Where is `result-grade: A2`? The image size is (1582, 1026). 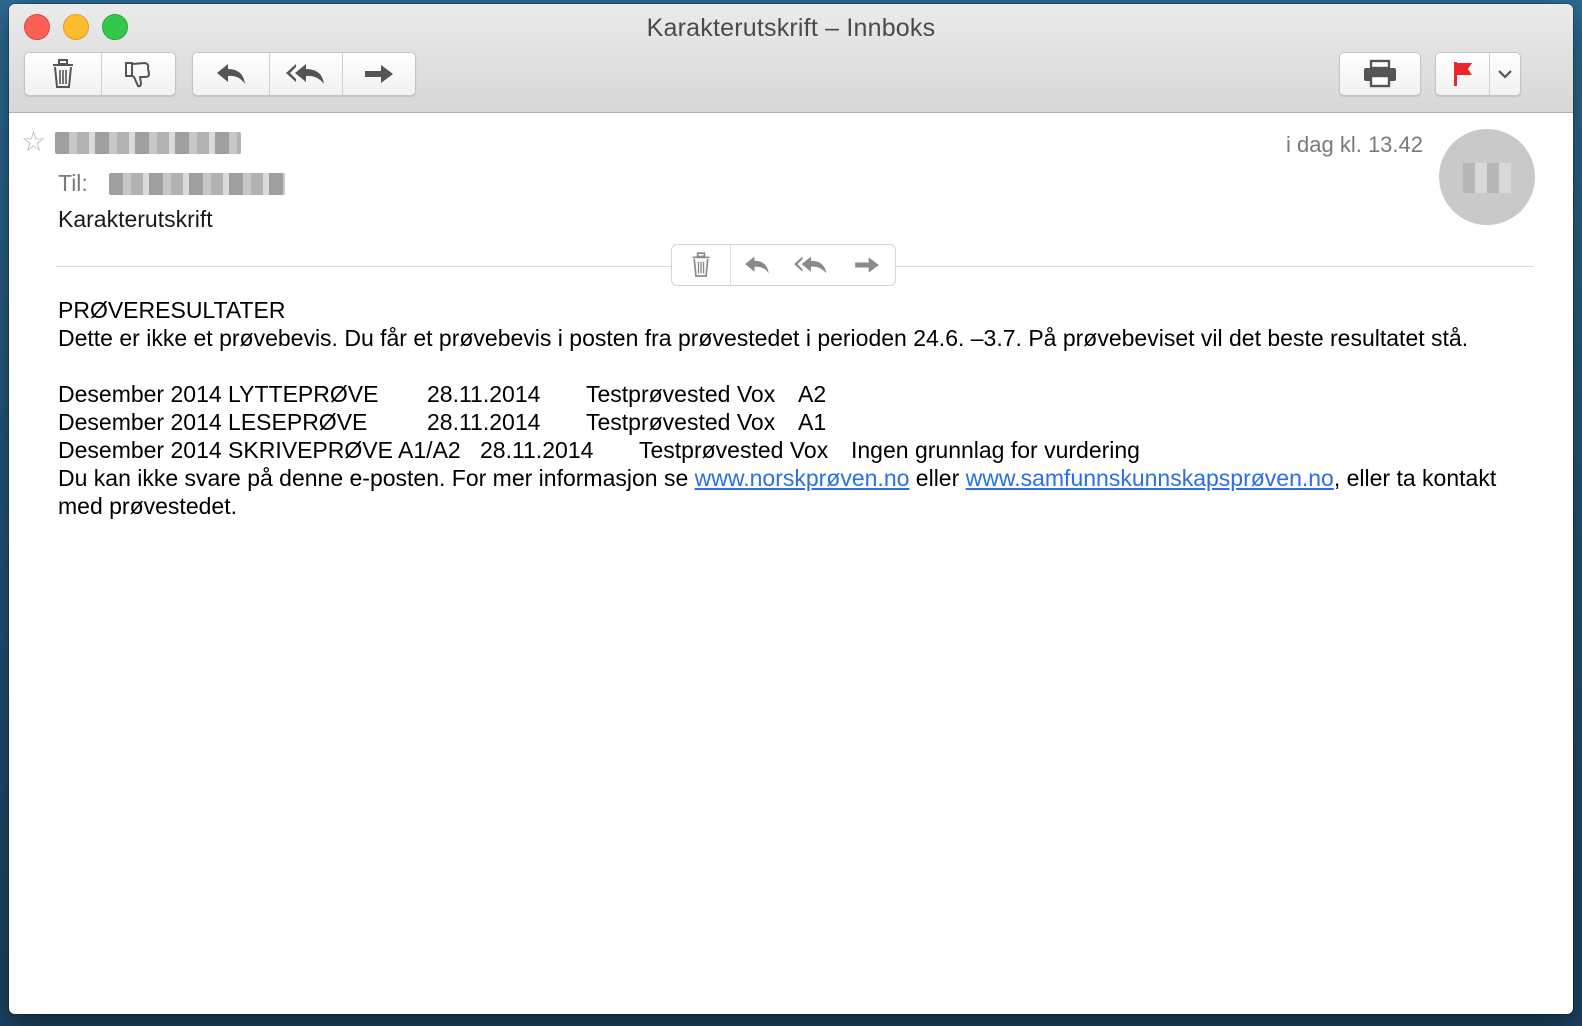
result-grade: A2 is located at coordinates (812, 394).